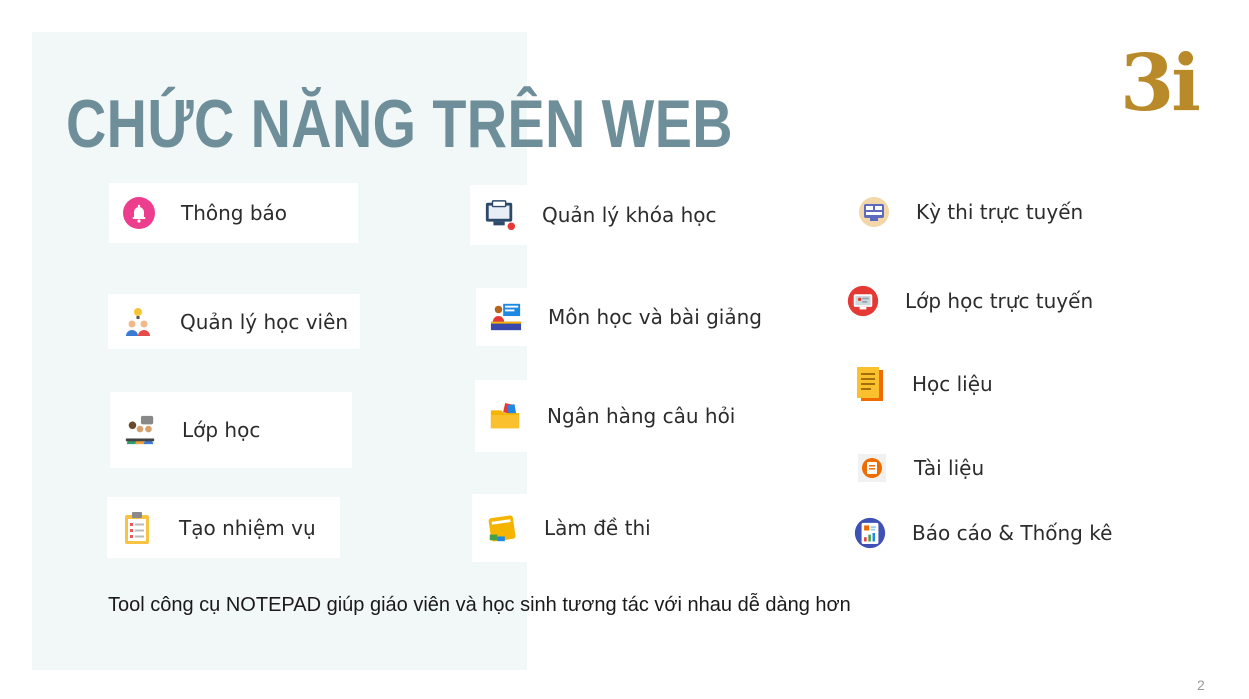 This screenshot has width=1249, height=699. What do you see at coordinates (137, 527) in the screenshot?
I see `clipboard-icon` at bounding box center [137, 527].